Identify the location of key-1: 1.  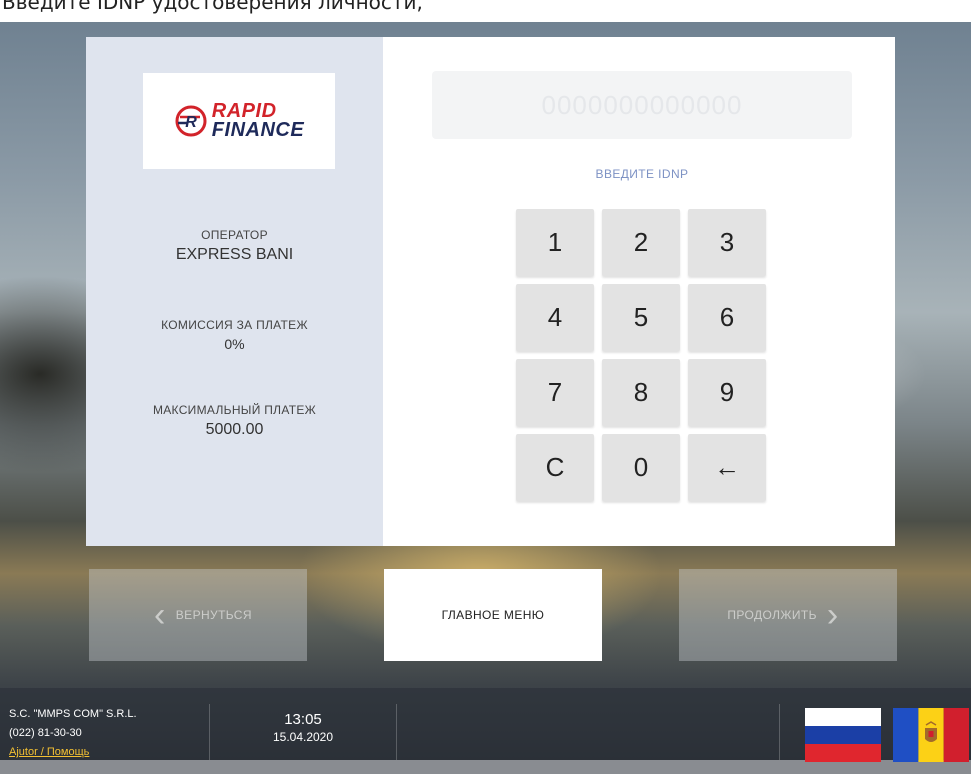
(555, 242).